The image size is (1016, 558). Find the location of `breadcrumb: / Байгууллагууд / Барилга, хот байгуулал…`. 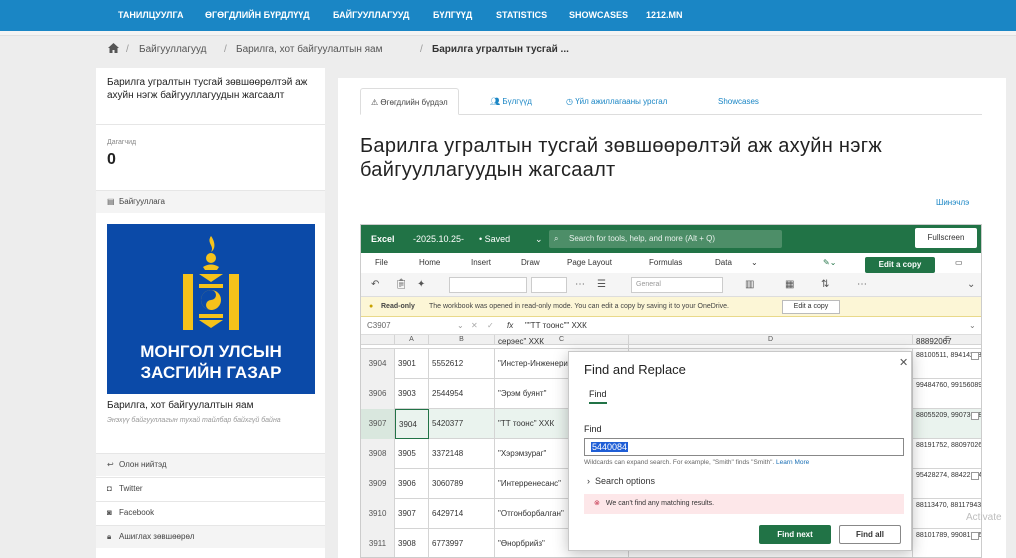

breadcrumb: / Байгууллагууд / Барилга, хот байгуулал… is located at coordinates (556, 50).